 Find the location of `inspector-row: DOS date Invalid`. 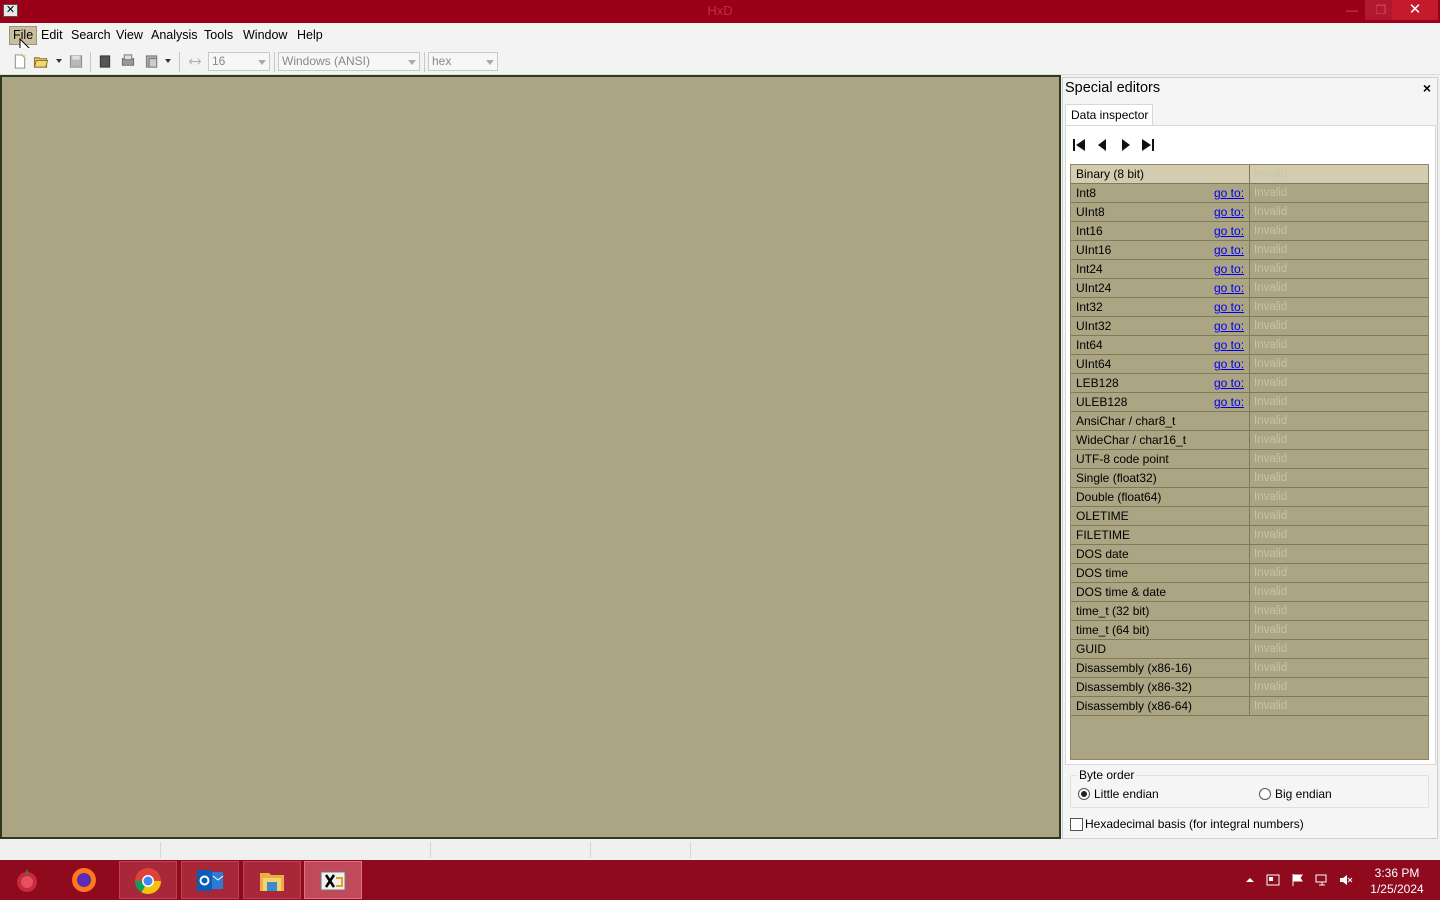

inspector-row: DOS date Invalid is located at coordinates (1249, 554).